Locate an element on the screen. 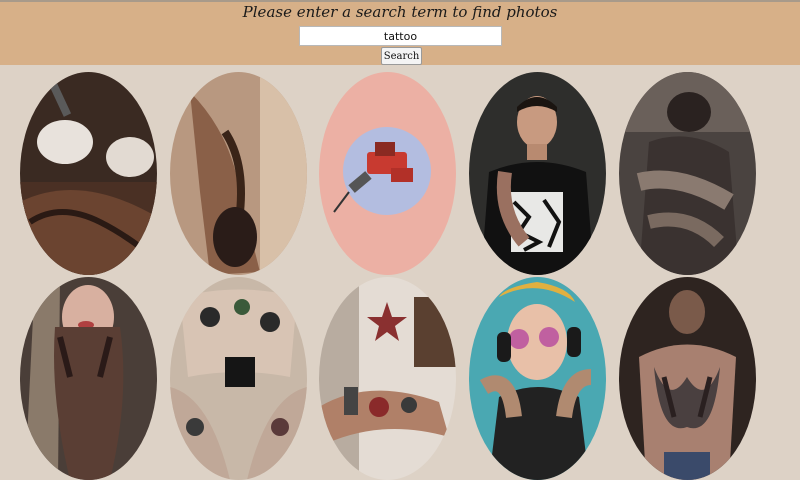  photo-tattoo-artist-at-work is located at coordinates (687, 173).